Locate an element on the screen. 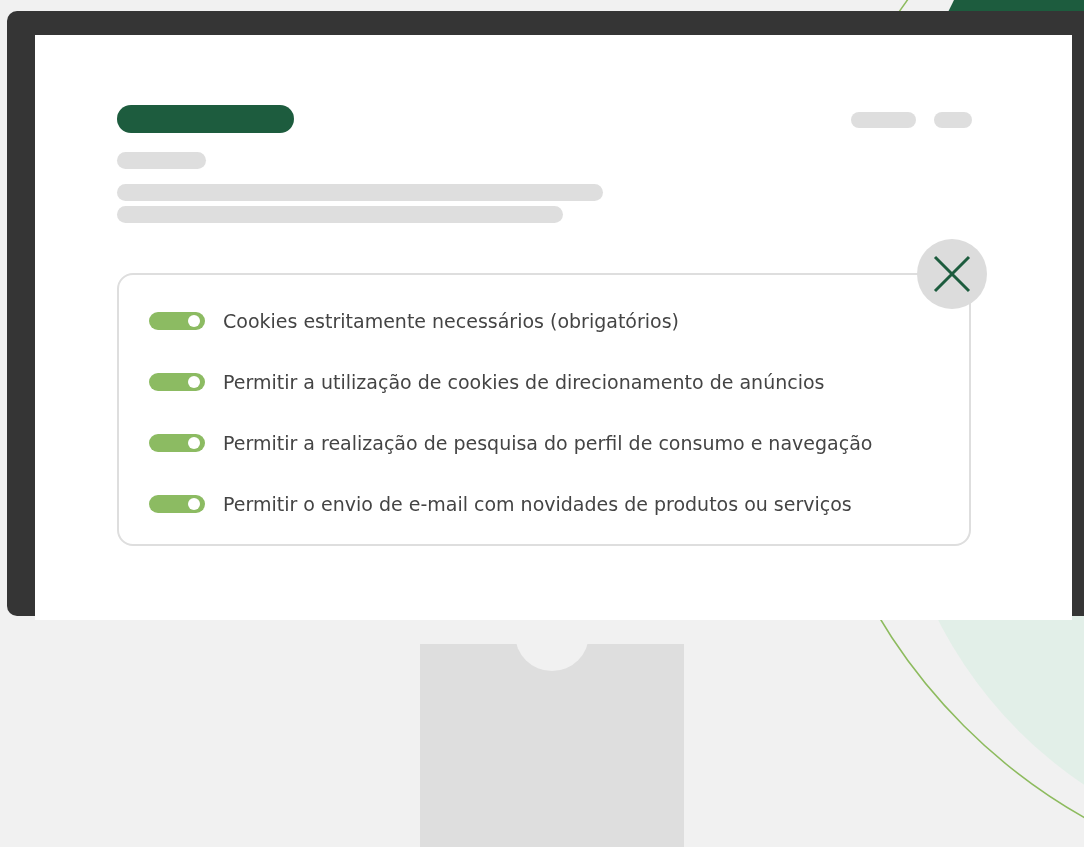 The image size is (1084, 847). toggle-label: Permitir a utilização de cookies de direcionamento de anúncios is located at coordinates (524, 382).